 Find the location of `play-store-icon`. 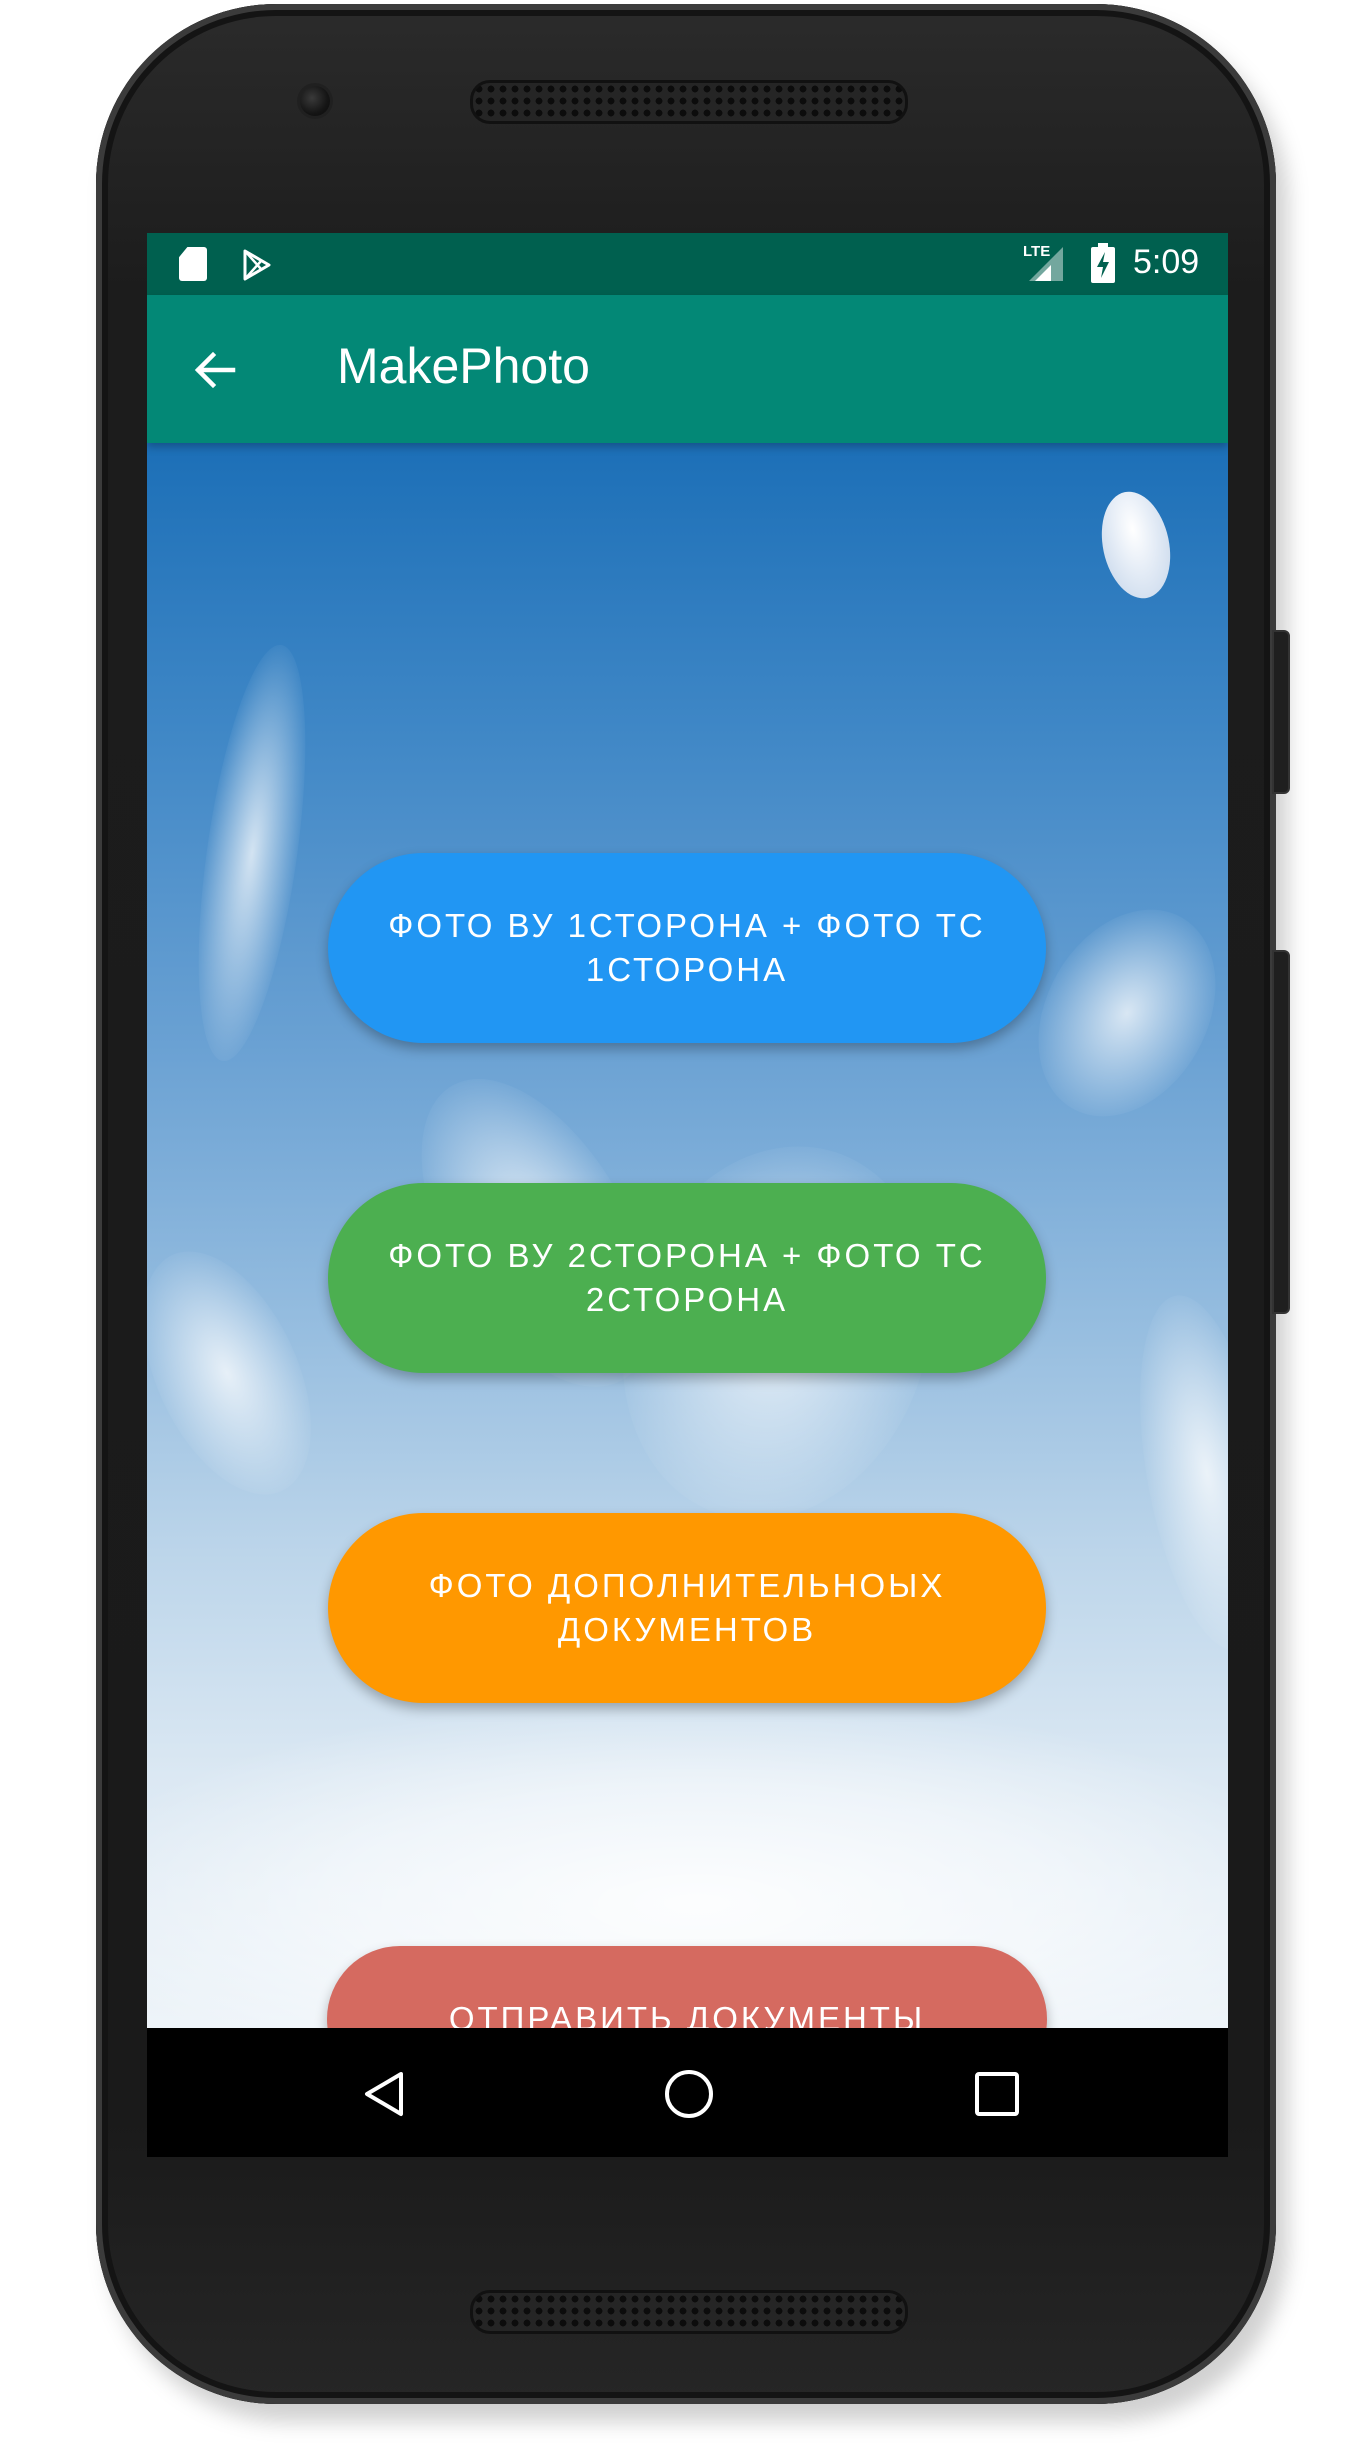

play-store-icon is located at coordinates (257, 265).